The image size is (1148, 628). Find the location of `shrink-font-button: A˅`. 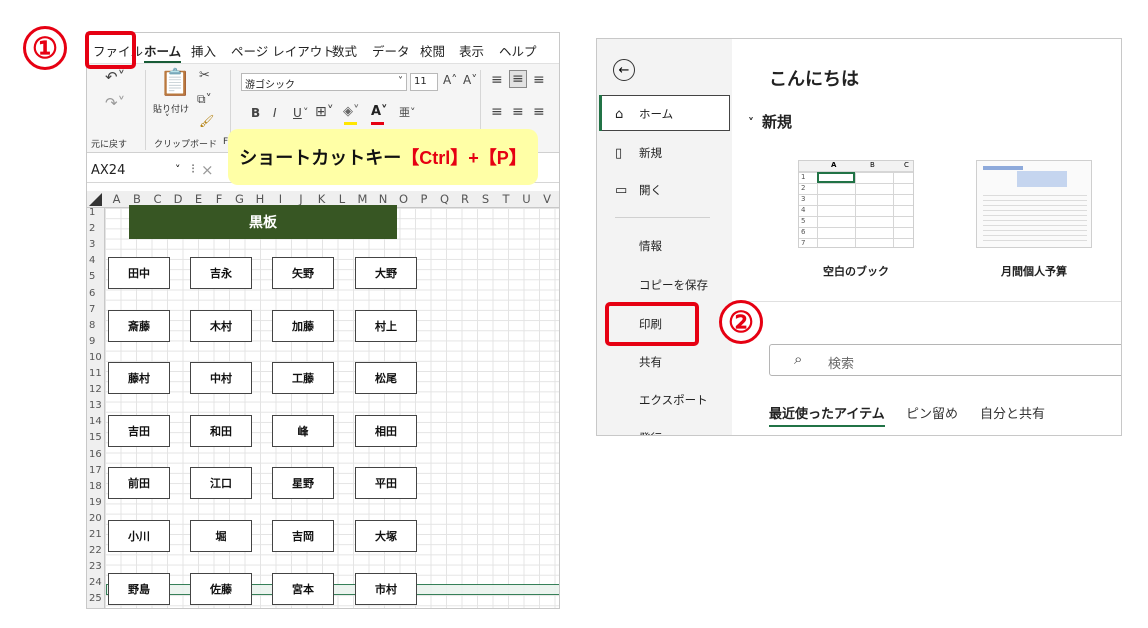

shrink-font-button: A˅ is located at coordinates (470, 80).